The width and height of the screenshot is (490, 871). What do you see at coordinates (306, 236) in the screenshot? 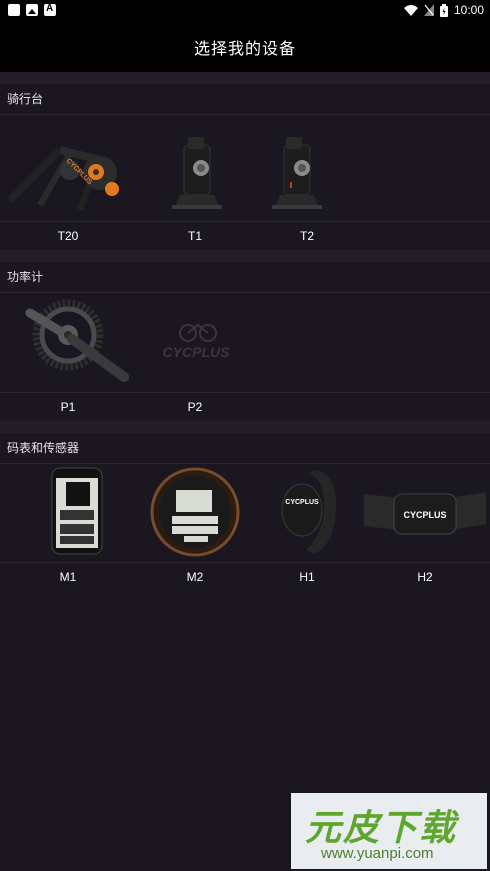
I see `device-label: T2` at bounding box center [306, 236].